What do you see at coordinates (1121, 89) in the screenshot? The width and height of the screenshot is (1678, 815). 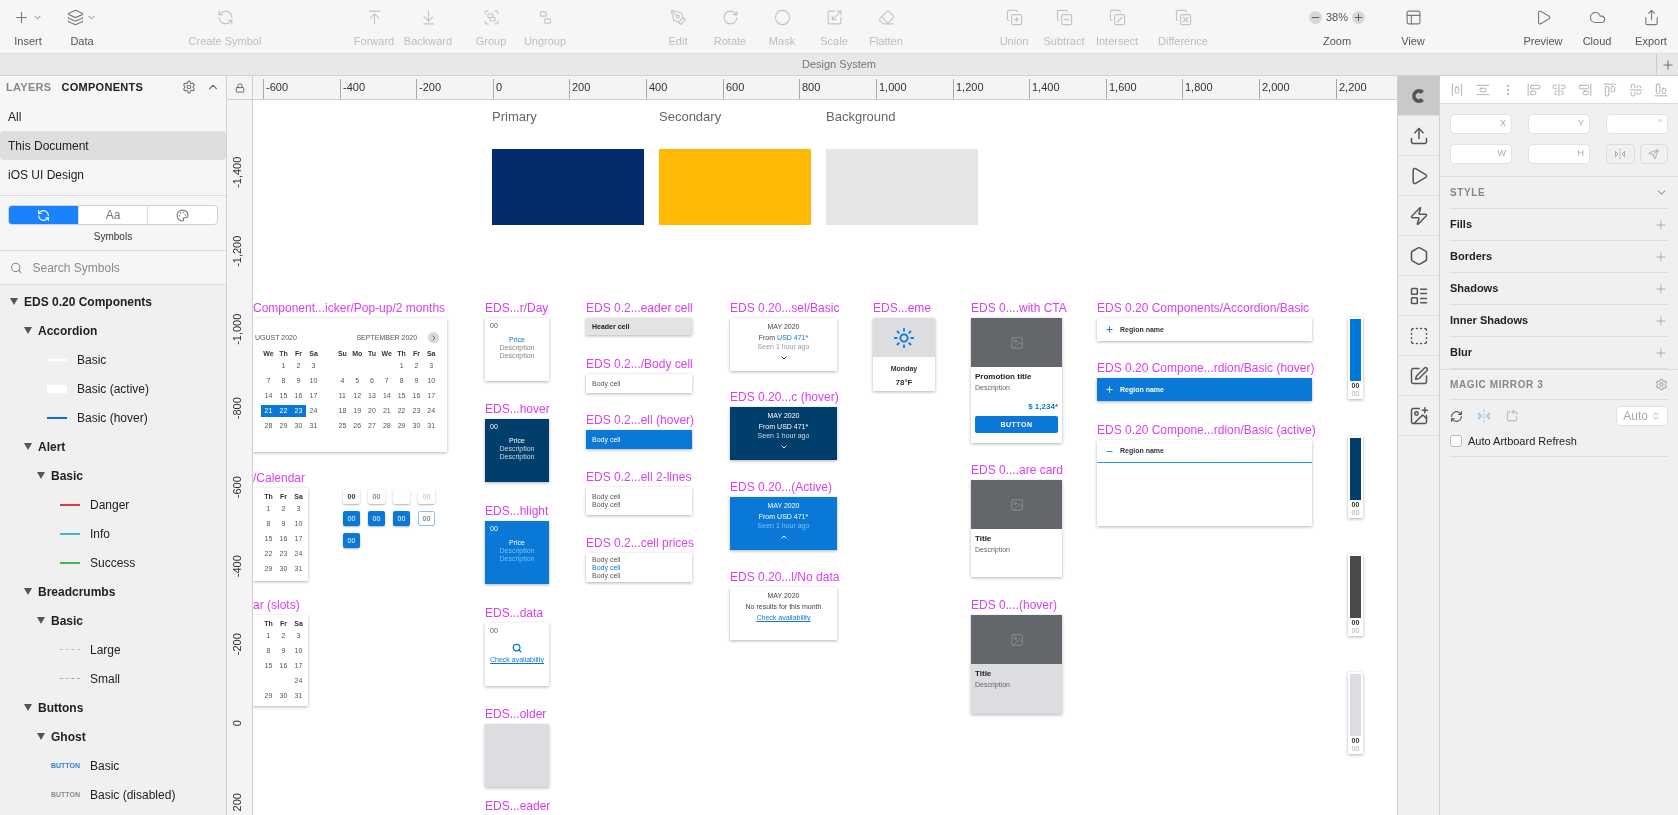 I see `ruler-label: 1,600` at bounding box center [1121, 89].